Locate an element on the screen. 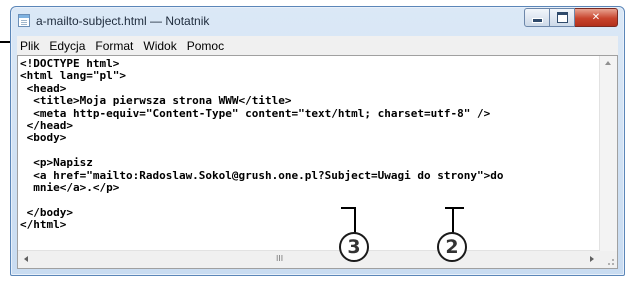  scrollbar-grip: III is located at coordinates (279, 258).